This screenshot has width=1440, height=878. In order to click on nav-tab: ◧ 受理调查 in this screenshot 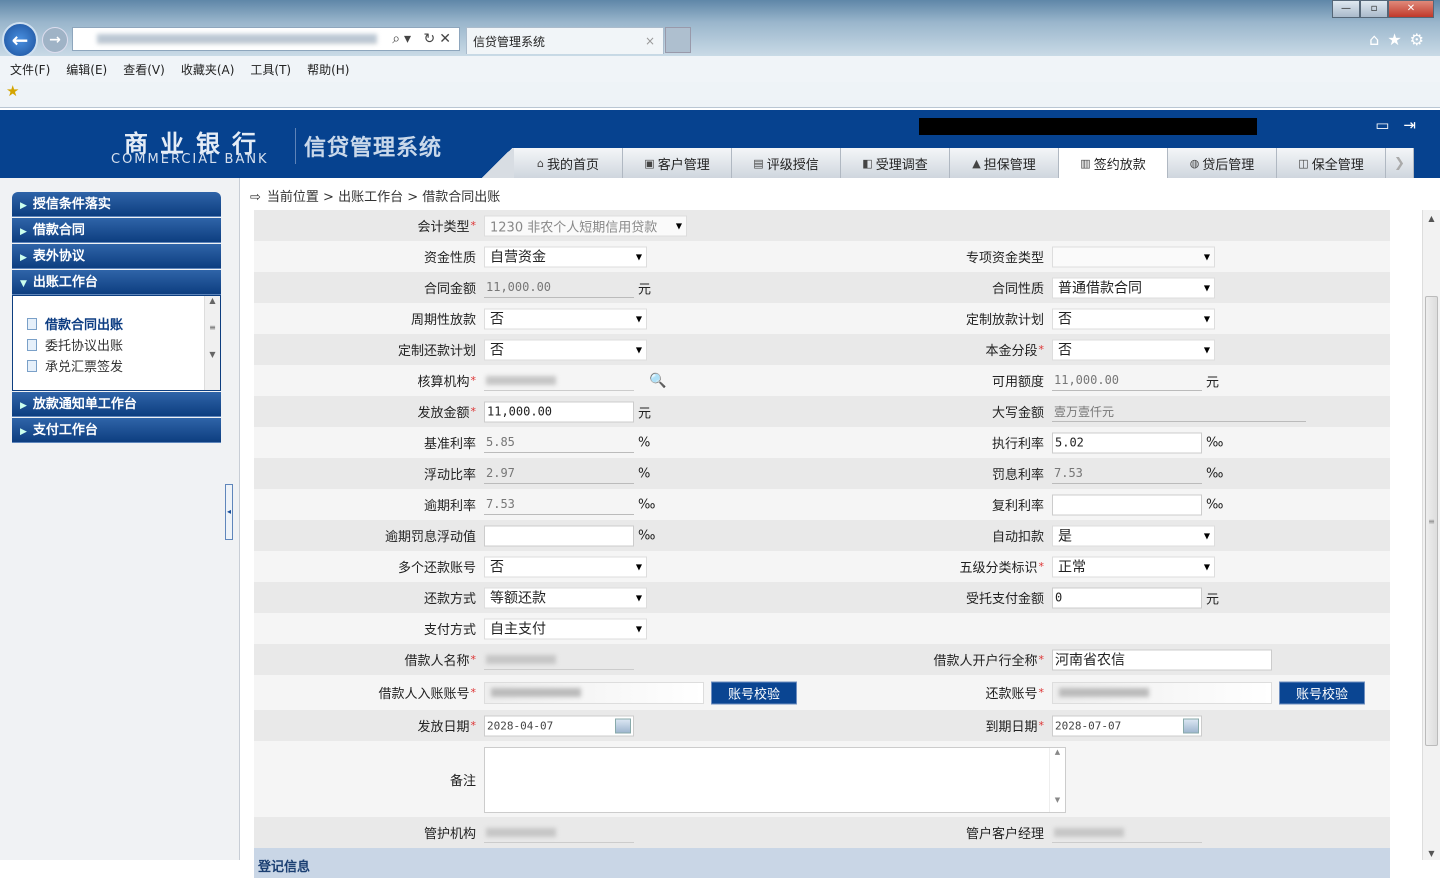, I will do `click(895, 163)`.